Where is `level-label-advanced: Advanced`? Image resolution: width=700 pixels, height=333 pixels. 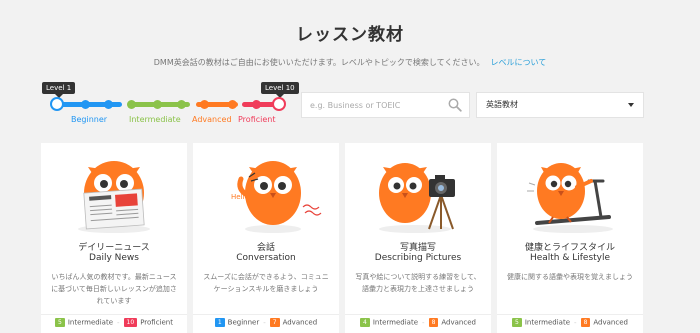 level-label-advanced: Advanced is located at coordinates (212, 119).